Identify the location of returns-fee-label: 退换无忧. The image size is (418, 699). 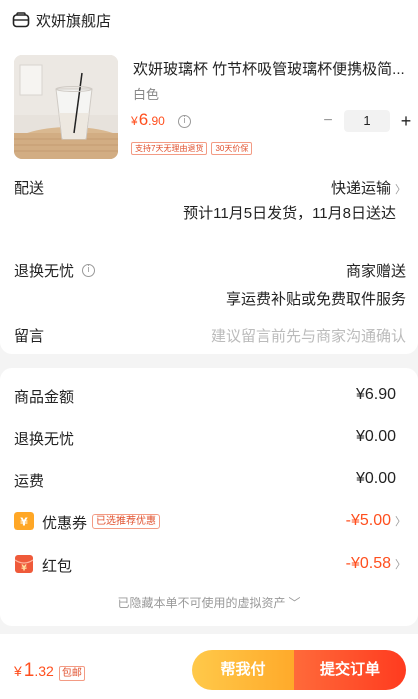
(44, 439).